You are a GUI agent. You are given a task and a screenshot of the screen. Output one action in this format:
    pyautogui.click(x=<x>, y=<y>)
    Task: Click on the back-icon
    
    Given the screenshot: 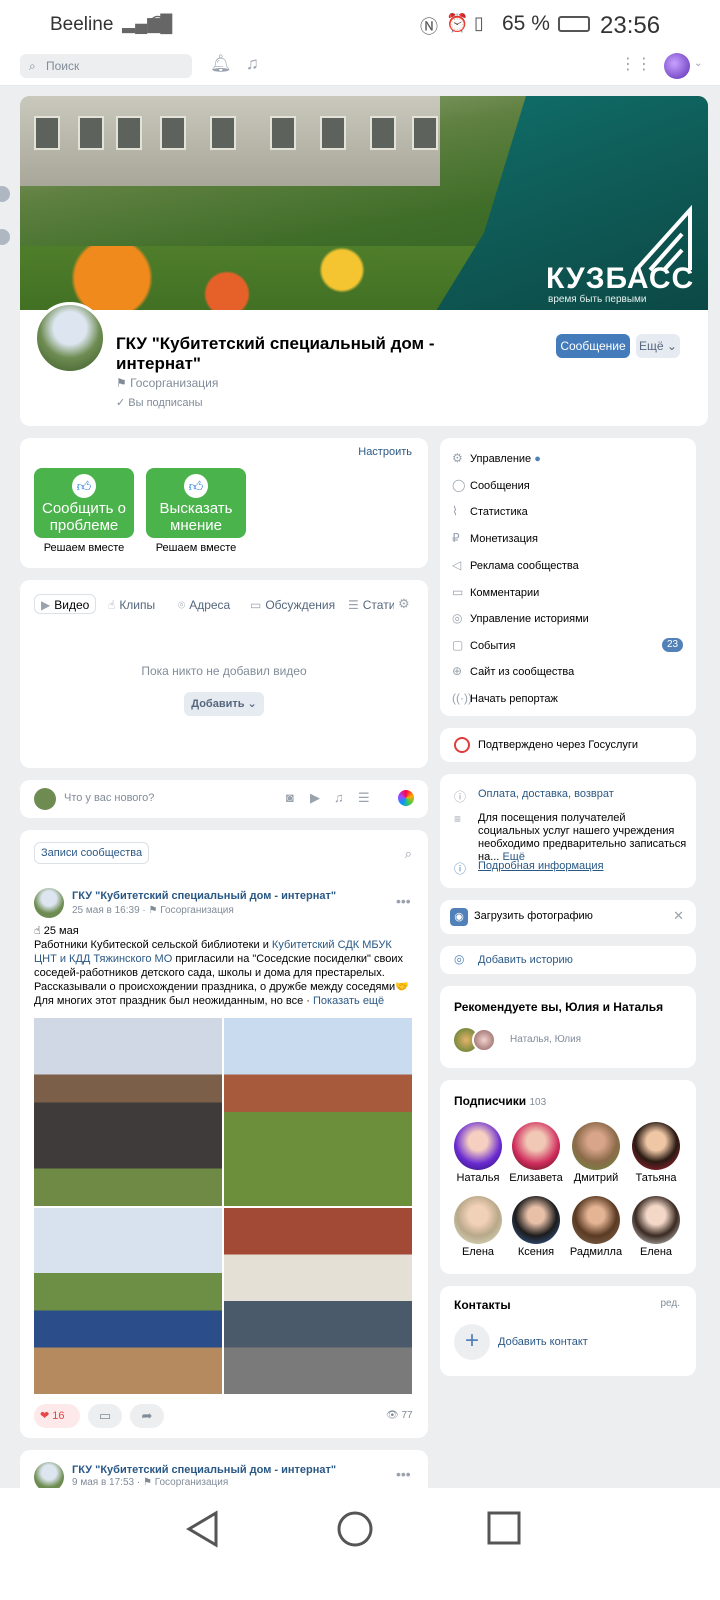 What is the action you would take?
    pyautogui.click(x=203, y=1529)
    